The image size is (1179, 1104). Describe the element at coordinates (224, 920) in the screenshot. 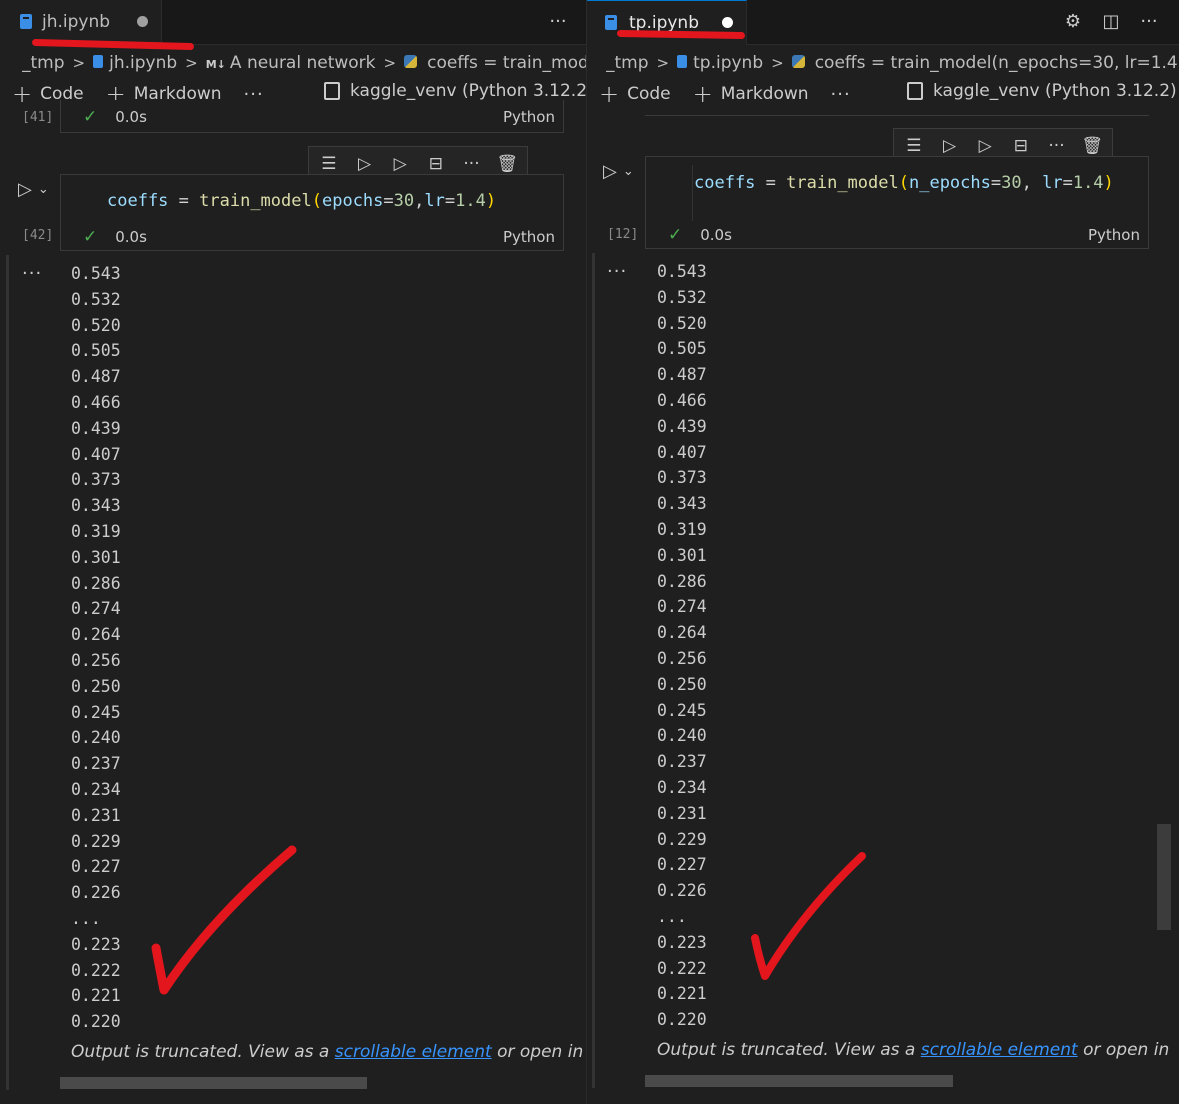

I see `red-checkmark` at that location.